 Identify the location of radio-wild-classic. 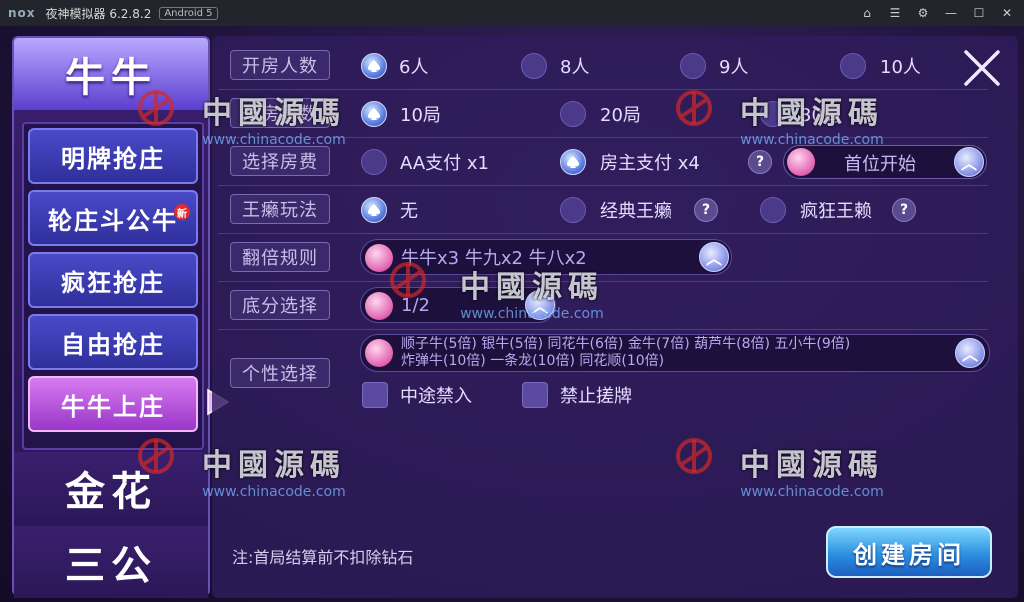
(573, 210).